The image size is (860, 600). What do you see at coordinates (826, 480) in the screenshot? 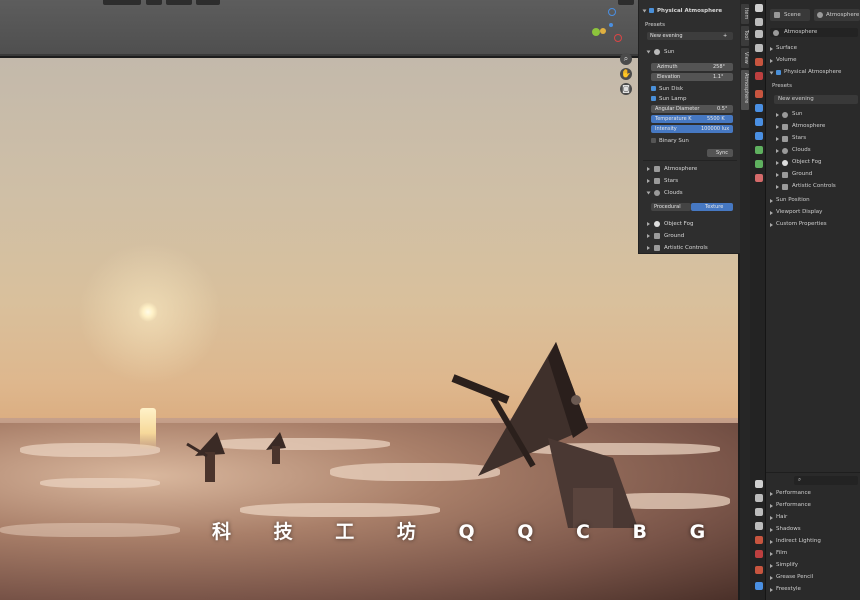
I see `properties-search-input: ⌕` at bounding box center [826, 480].